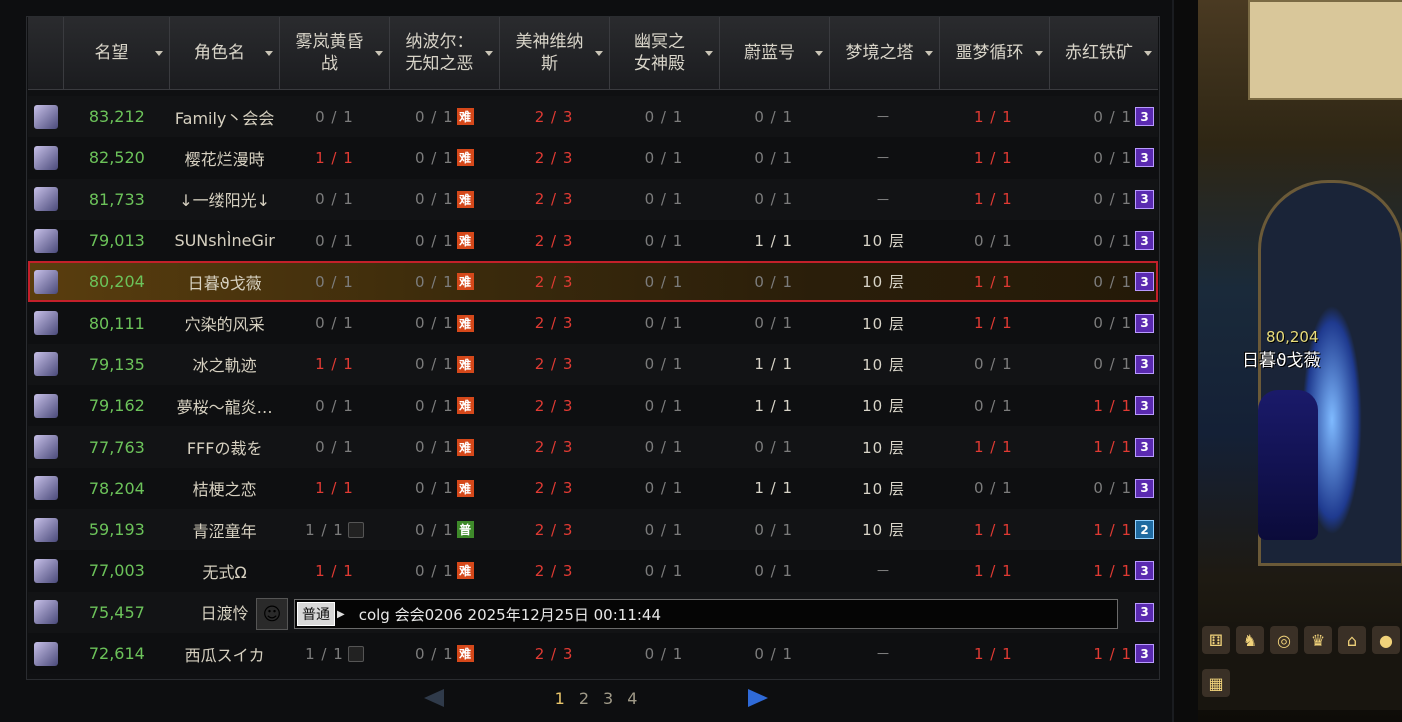  Describe the element at coordinates (1250, 640) in the screenshot. I see `mount-icon: ♞` at that location.